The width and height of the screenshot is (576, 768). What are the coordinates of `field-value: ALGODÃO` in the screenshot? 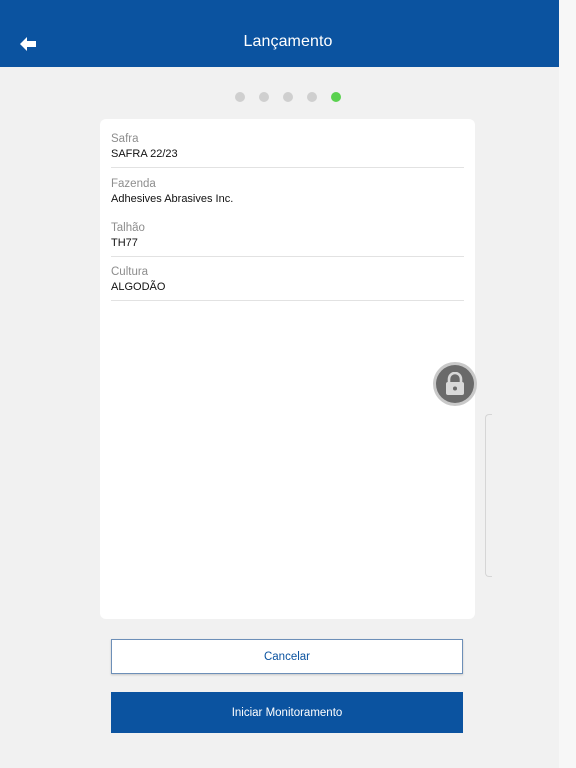 It's located at (138, 287).